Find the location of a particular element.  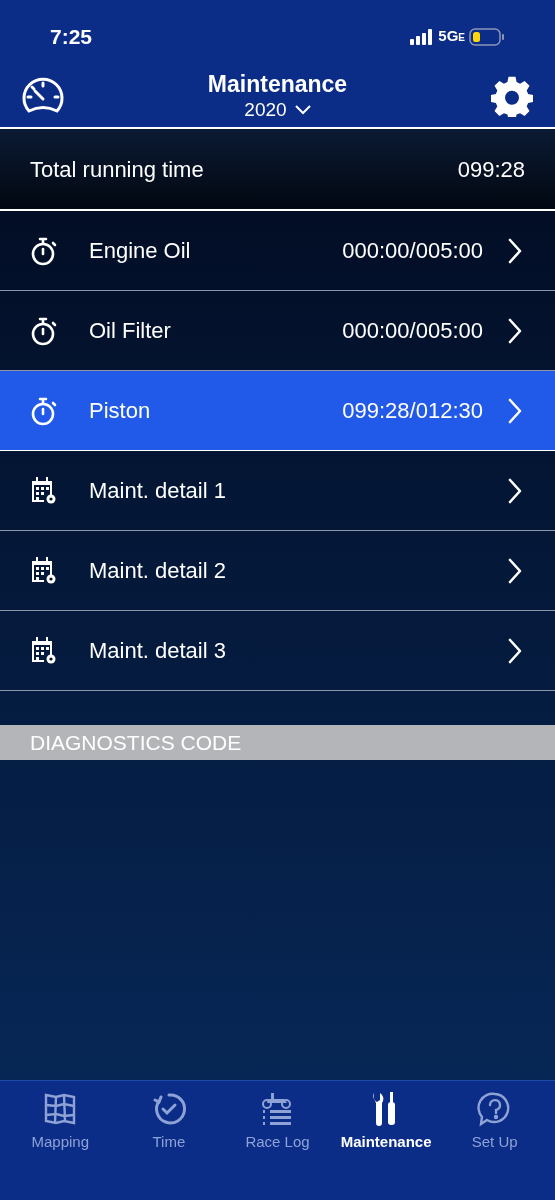

list-row: Maint. detail 3 is located at coordinates (277, 651).